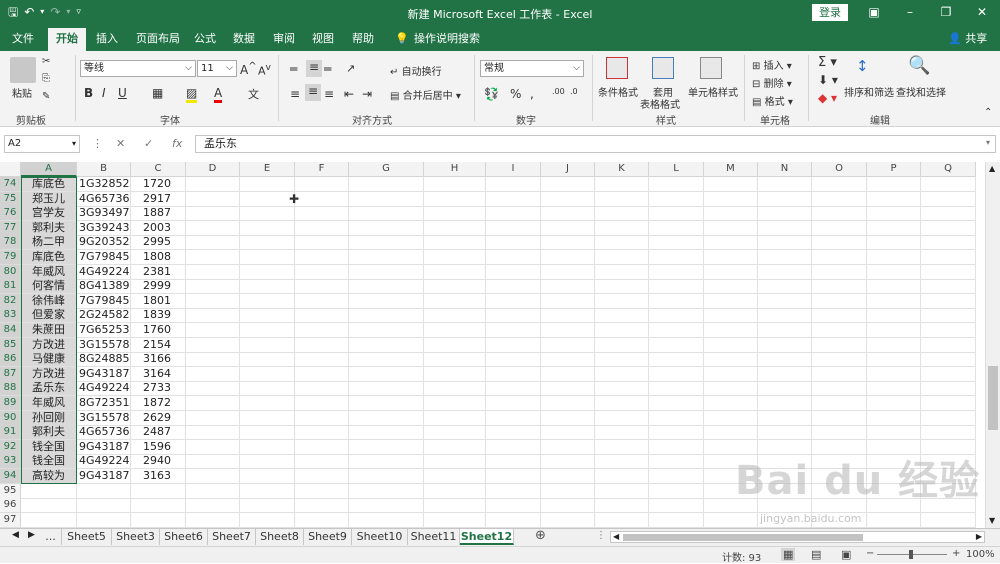  I want to click on tab-insert: 插入, so click(107, 38).